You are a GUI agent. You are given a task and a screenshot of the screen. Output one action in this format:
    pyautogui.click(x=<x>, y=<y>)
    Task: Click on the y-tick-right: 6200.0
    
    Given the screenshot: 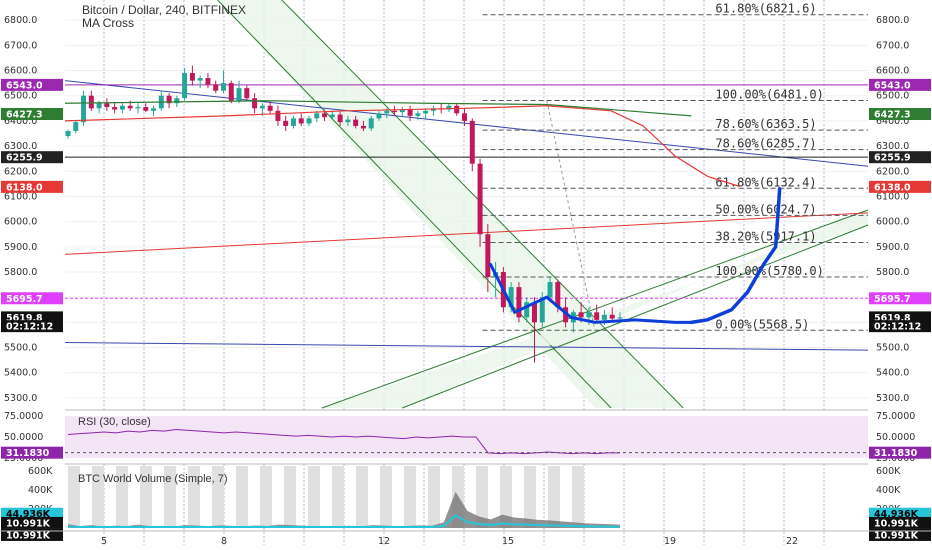 What is the action you would take?
    pyautogui.click(x=892, y=171)
    